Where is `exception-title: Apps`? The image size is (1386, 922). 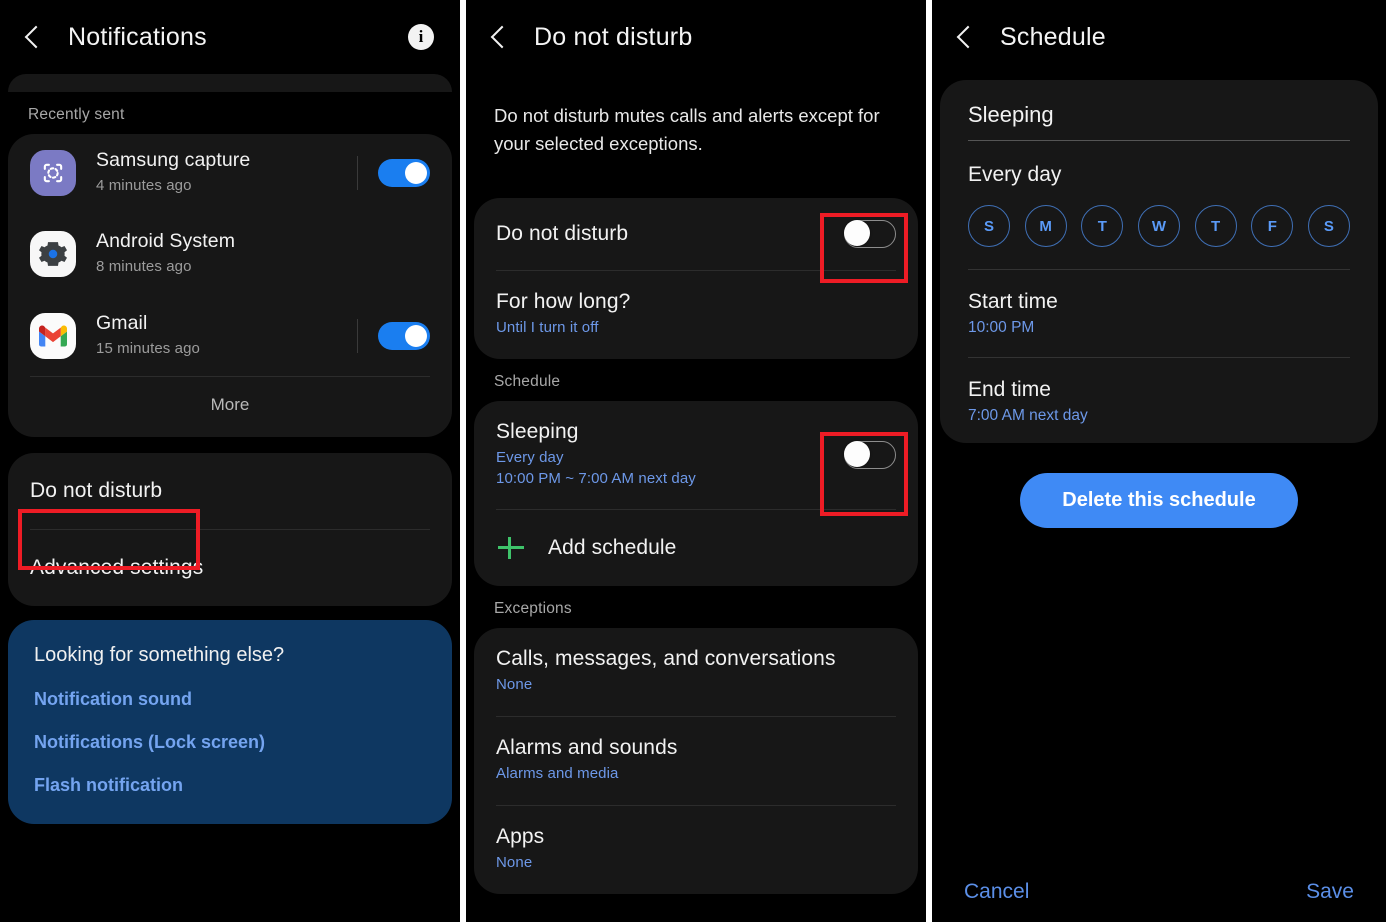 exception-title: Apps is located at coordinates (520, 837).